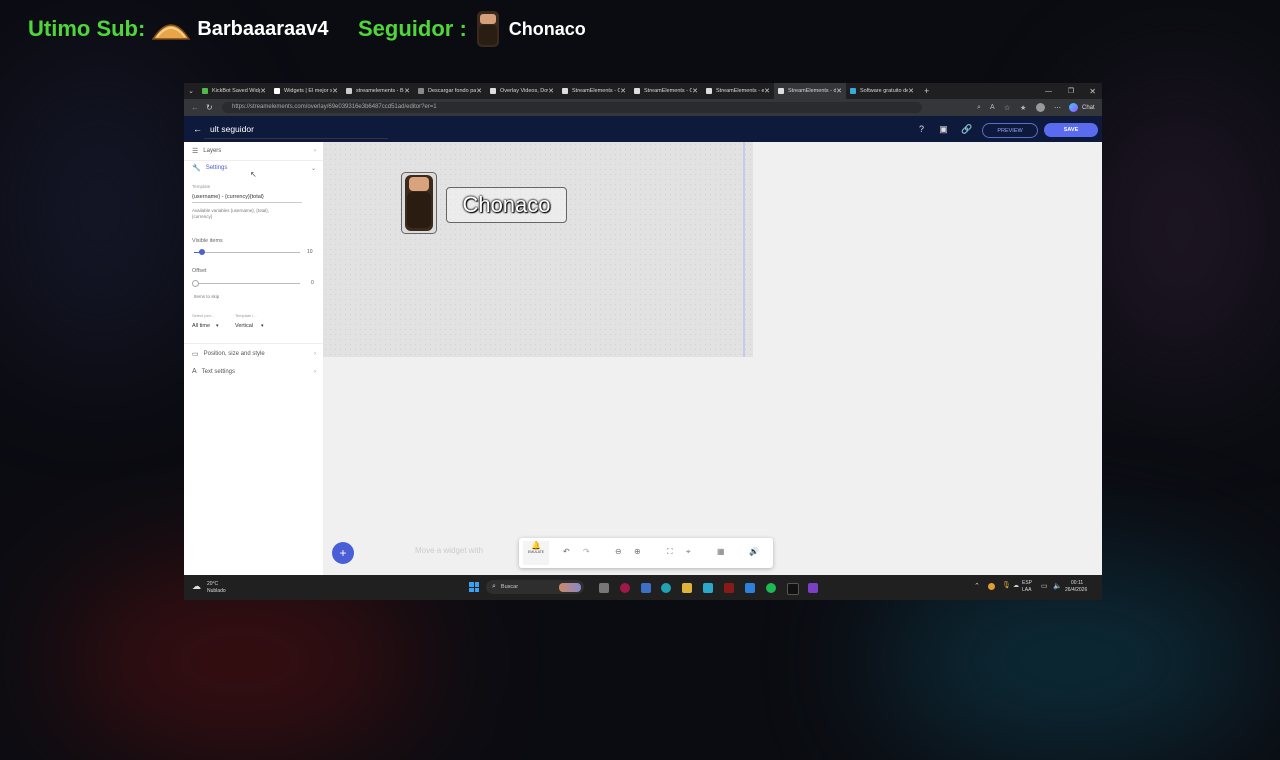  Describe the element at coordinates (646, 553) in the screenshot. I see `canvas-toolbar: 🔔 EMULATE ↶ ↷ ⊖ ⊕ ⛶ ⌖ ▦ 🔊` at that location.